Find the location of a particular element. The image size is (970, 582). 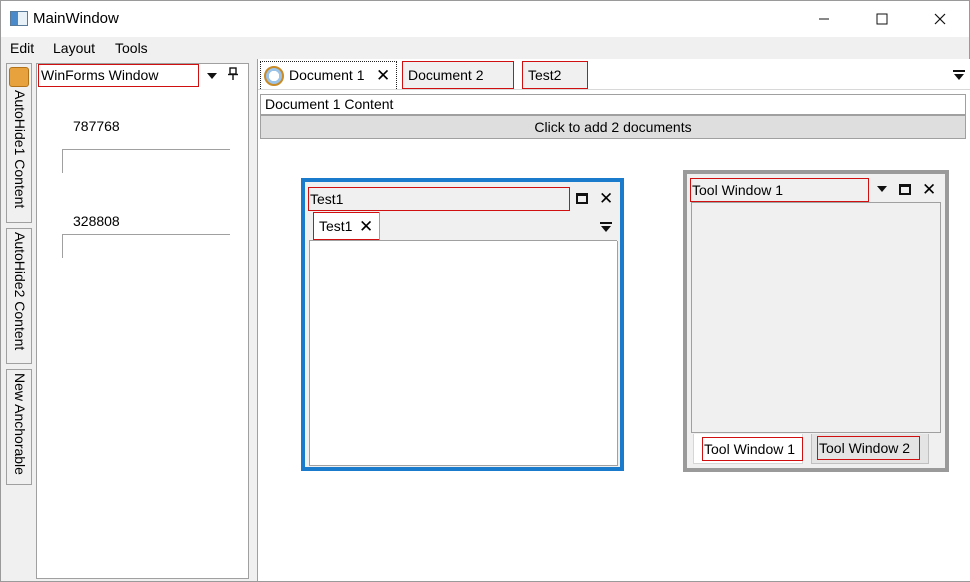

tab-test1-label: Test1 is located at coordinates (336, 226).